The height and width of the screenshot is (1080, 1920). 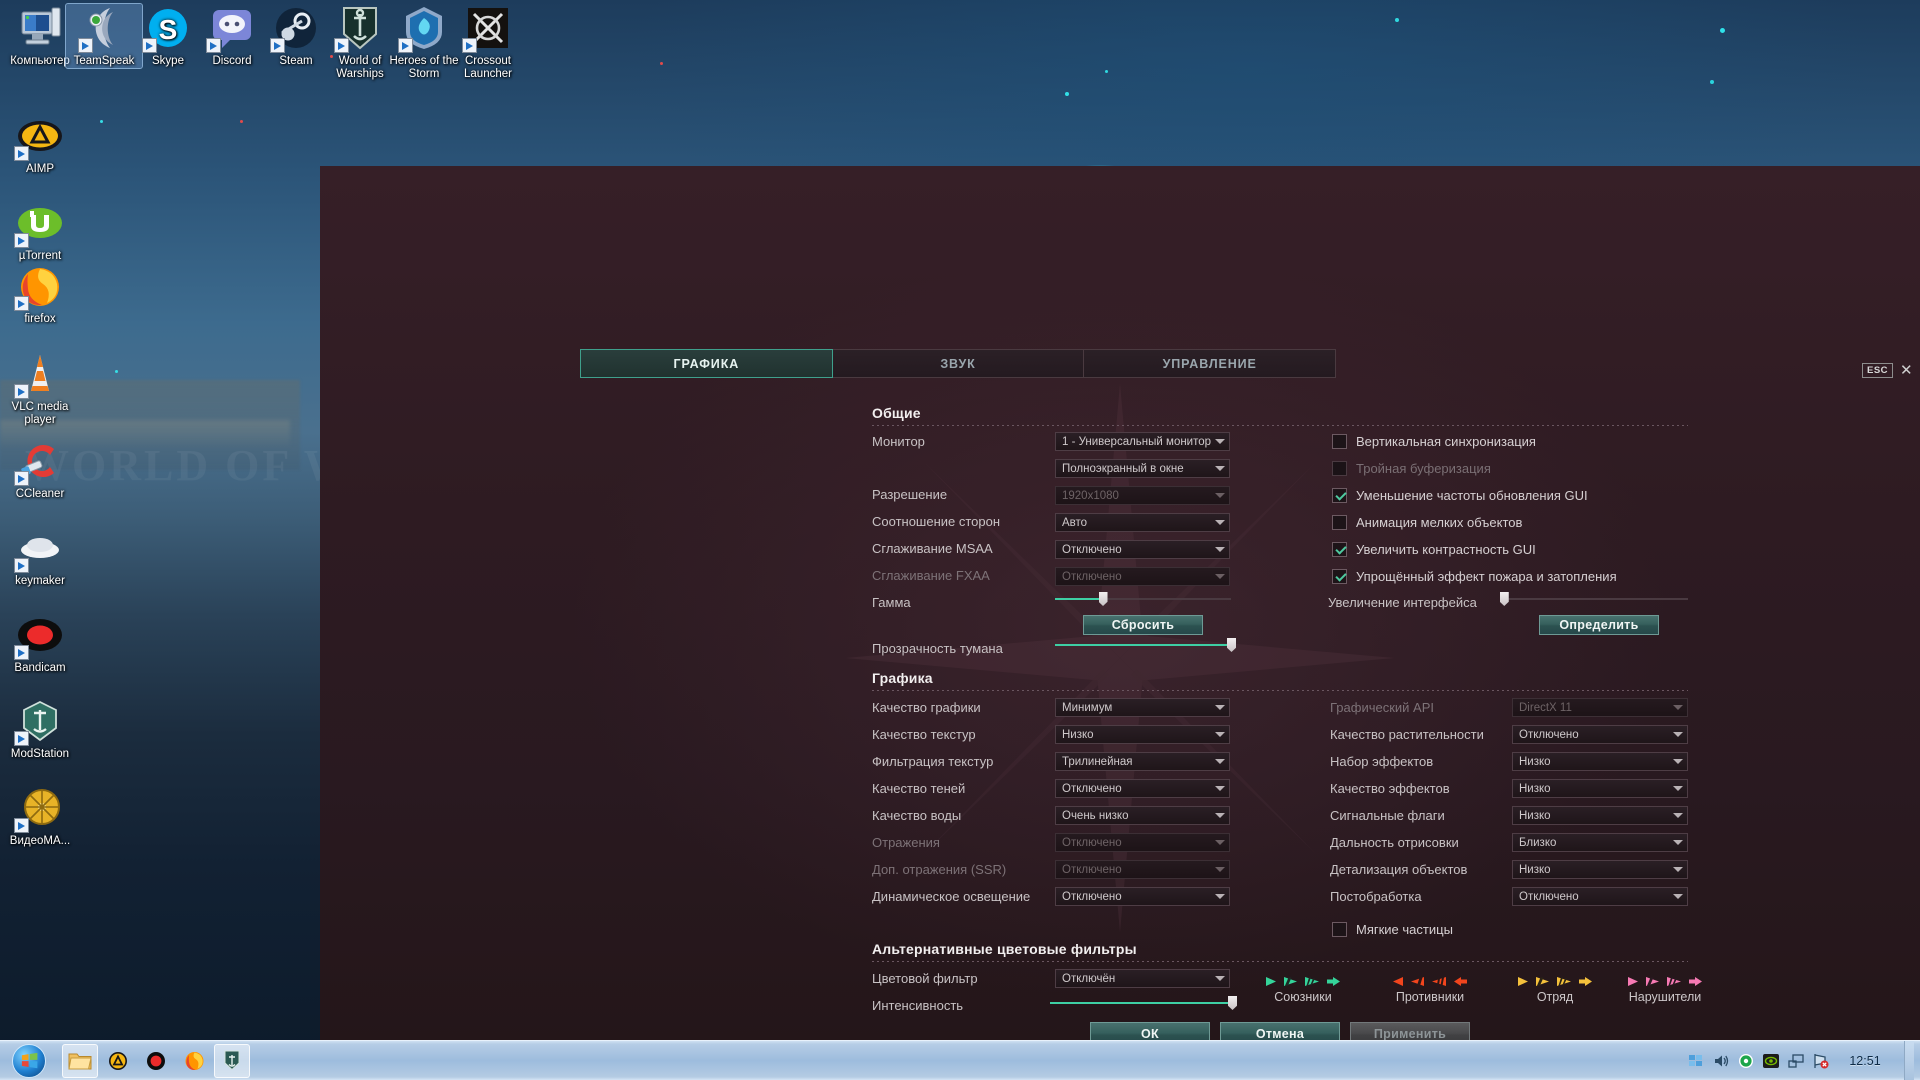 I want to click on dropdown-resolution: 1920x1080, so click(x=1142, y=495).